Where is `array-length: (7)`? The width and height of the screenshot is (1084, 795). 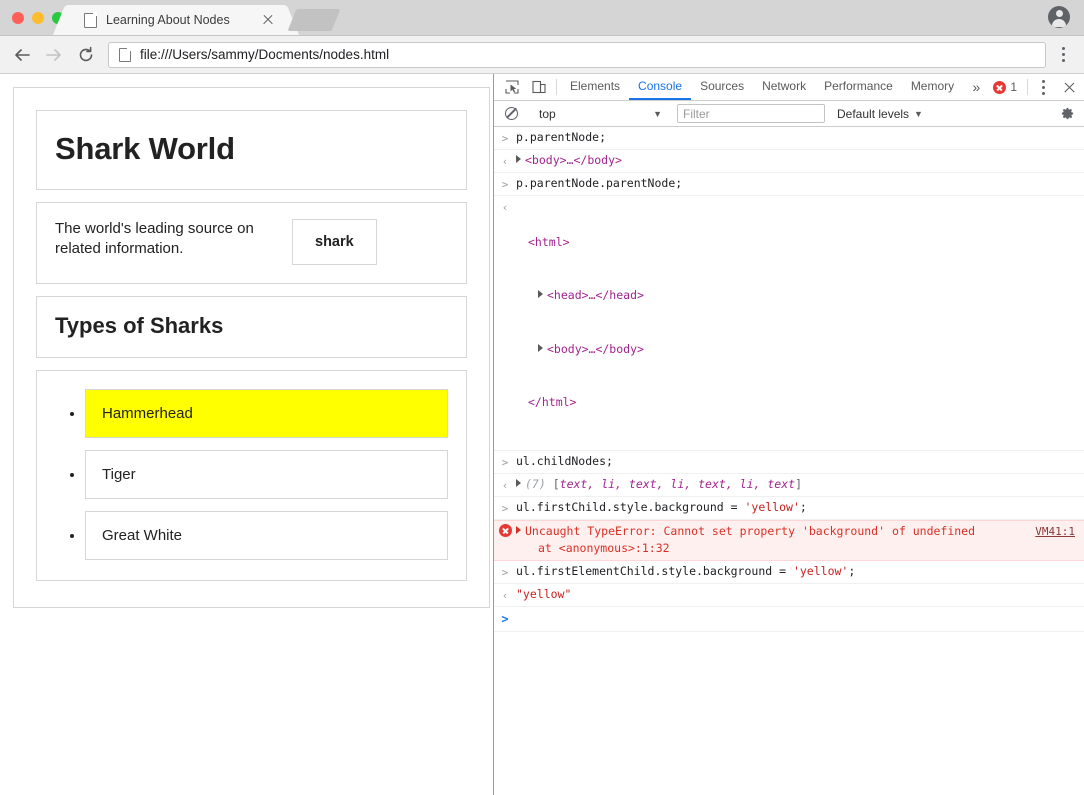 array-length: (7) is located at coordinates (535, 483).